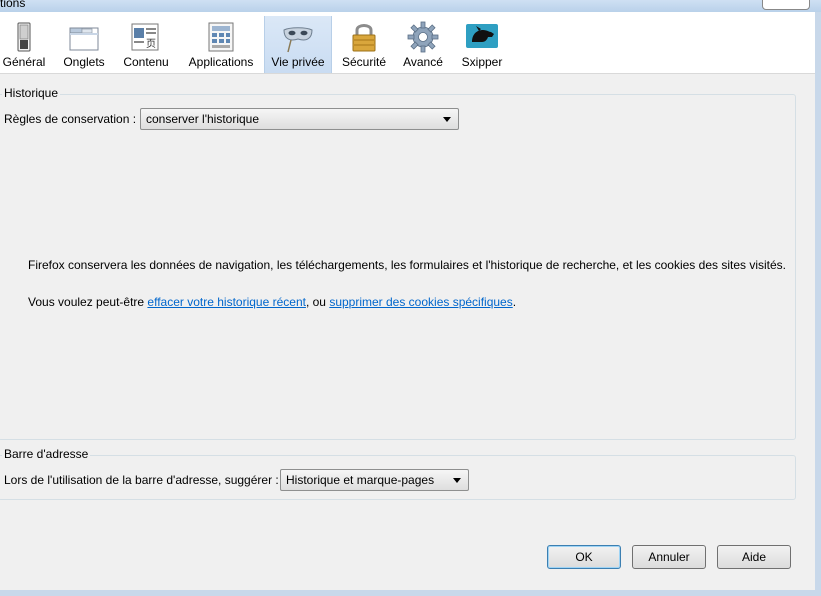 The height and width of the screenshot is (596, 821). What do you see at coordinates (420, 302) in the screenshot?
I see `remove-specific-cookies-link: supprimer des cookies spécifiques` at bounding box center [420, 302].